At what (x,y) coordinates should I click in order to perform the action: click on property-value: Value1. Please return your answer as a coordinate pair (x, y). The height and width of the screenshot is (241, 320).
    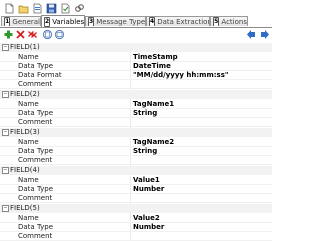
    Looking at the image, I should click on (146, 180).